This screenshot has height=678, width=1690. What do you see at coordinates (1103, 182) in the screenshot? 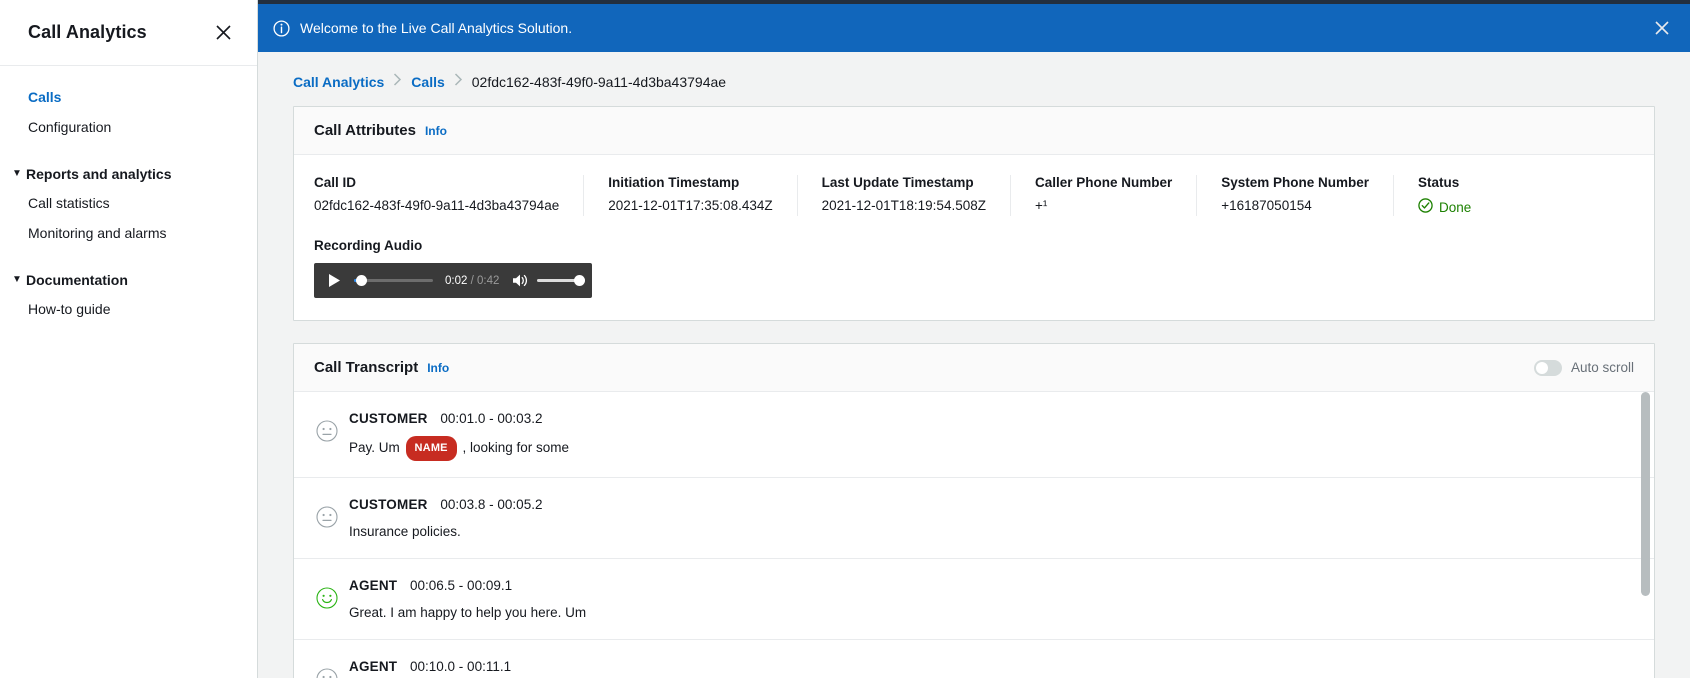
I see `attribute-label: Caller Phone Number` at bounding box center [1103, 182].